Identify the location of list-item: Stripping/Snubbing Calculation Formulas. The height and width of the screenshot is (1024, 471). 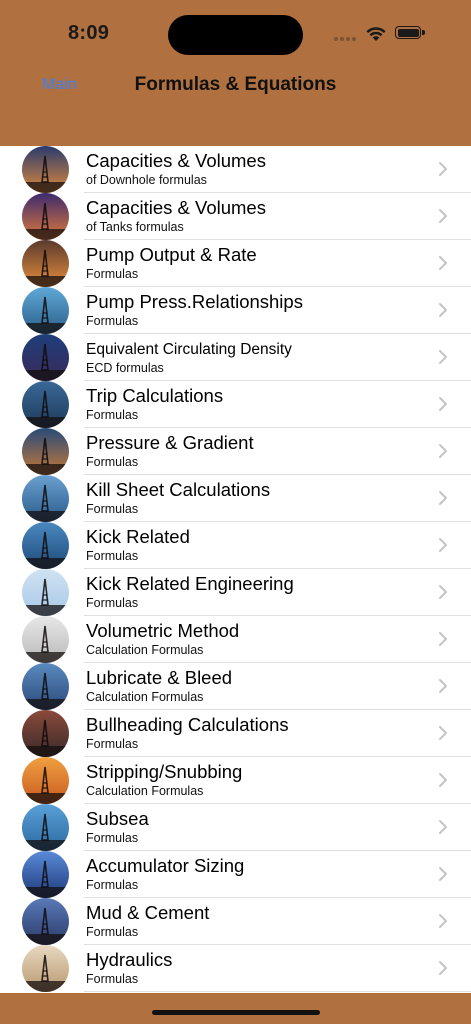
(235, 780).